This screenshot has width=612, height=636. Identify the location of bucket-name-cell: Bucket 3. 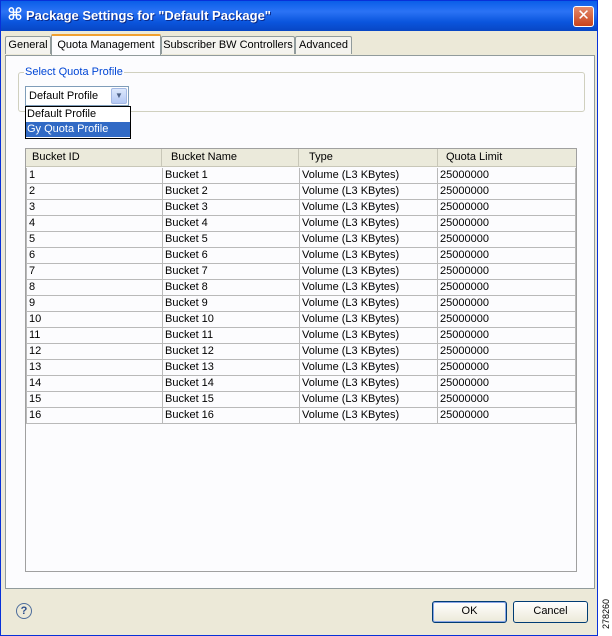
(231, 207).